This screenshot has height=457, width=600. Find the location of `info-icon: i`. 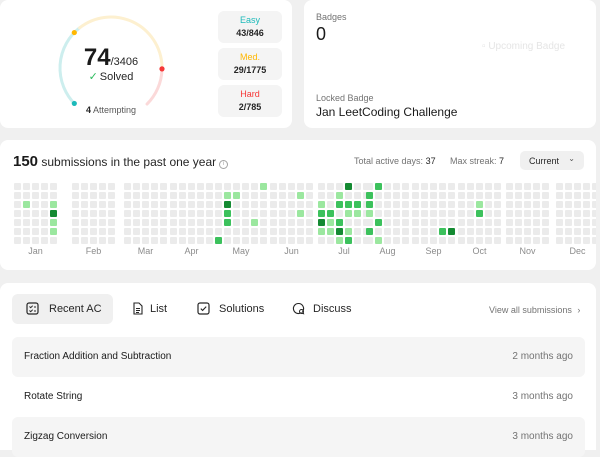

info-icon: i is located at coordinates (224, 164).